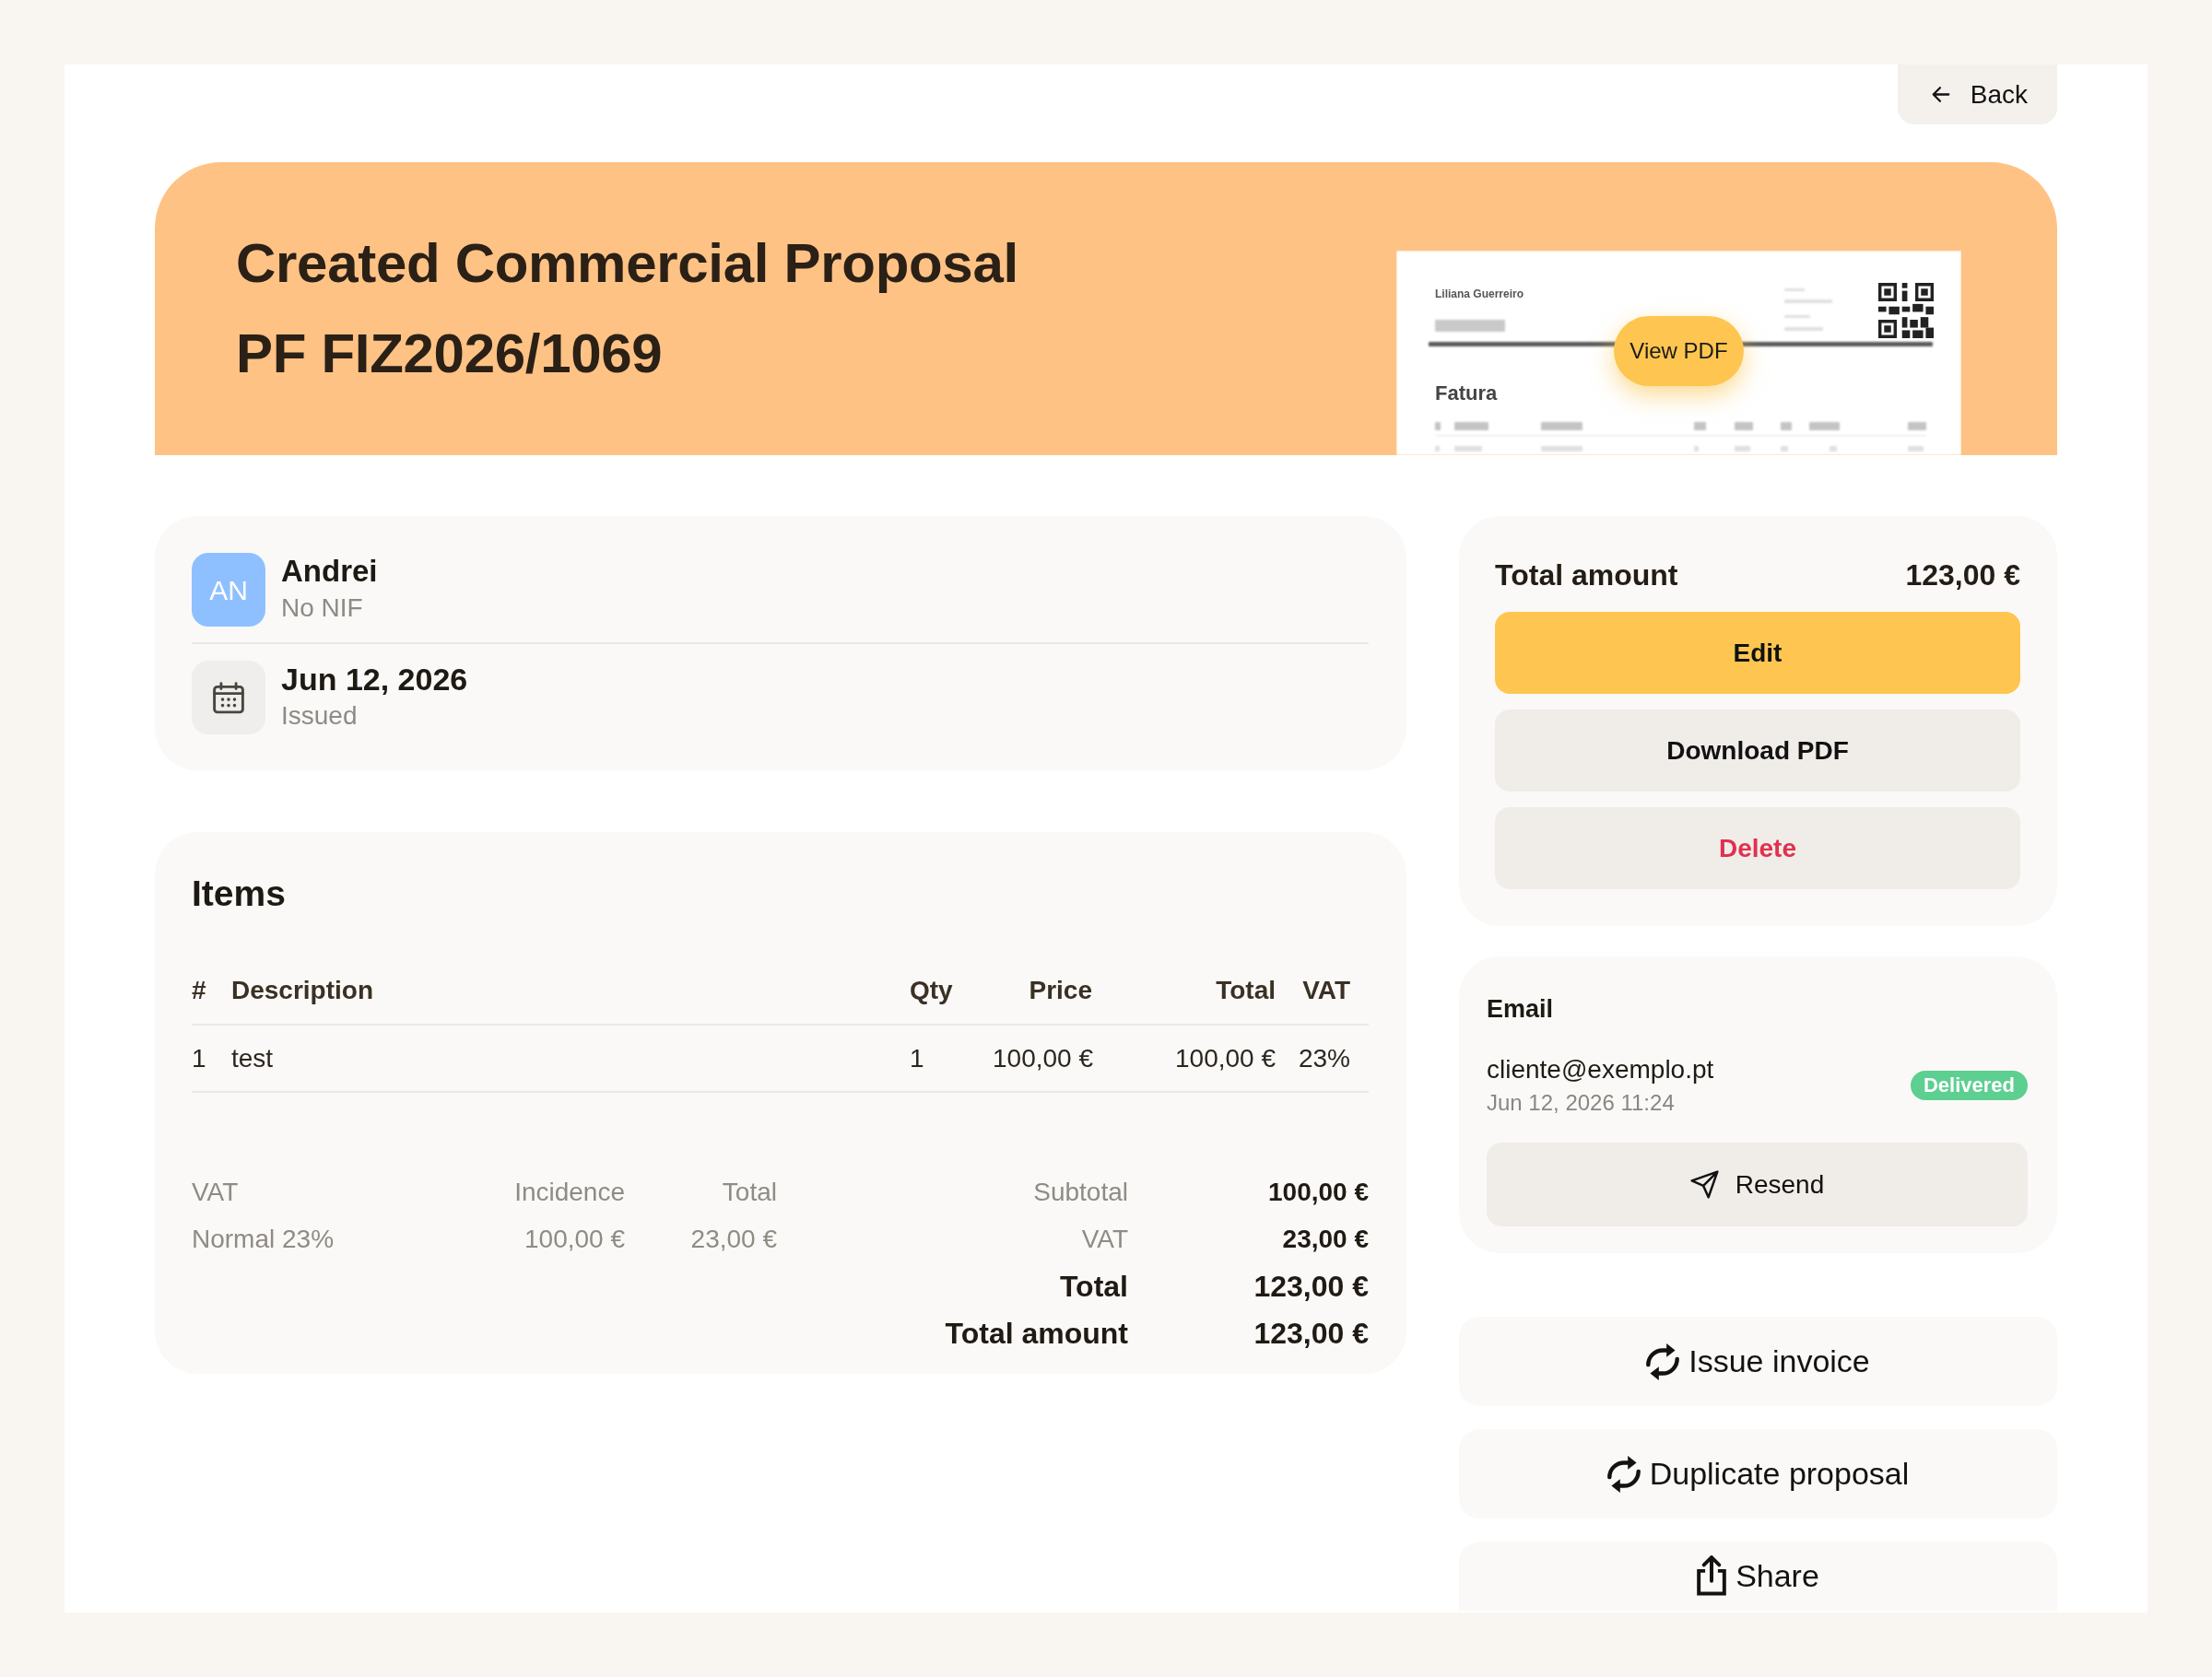 This screenshot has width=2212, height=1677. What do you see at coordinates (450, 354) in the screenshot?
I see `document-number: PF FIZ2026/1069` at bounding box center [450, 354].